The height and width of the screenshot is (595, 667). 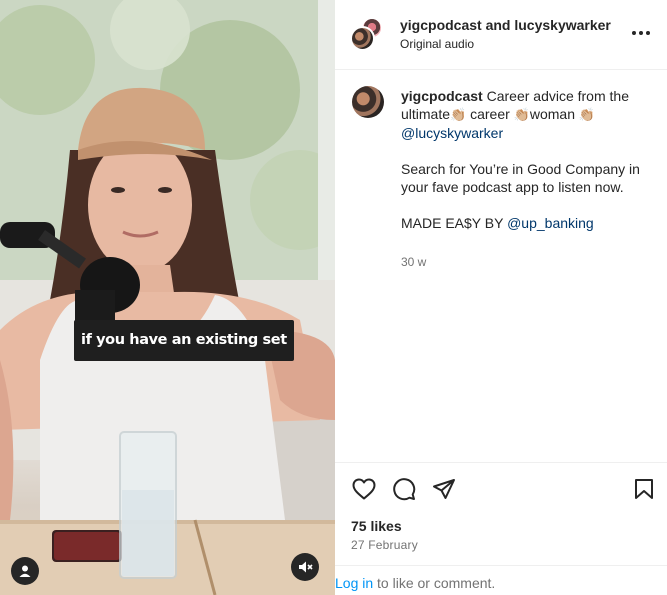 What do you see at coordinates (184, 340) in the screenshot?
I see `video-caption: if you have an existing set` at bounding box center [184, 340].